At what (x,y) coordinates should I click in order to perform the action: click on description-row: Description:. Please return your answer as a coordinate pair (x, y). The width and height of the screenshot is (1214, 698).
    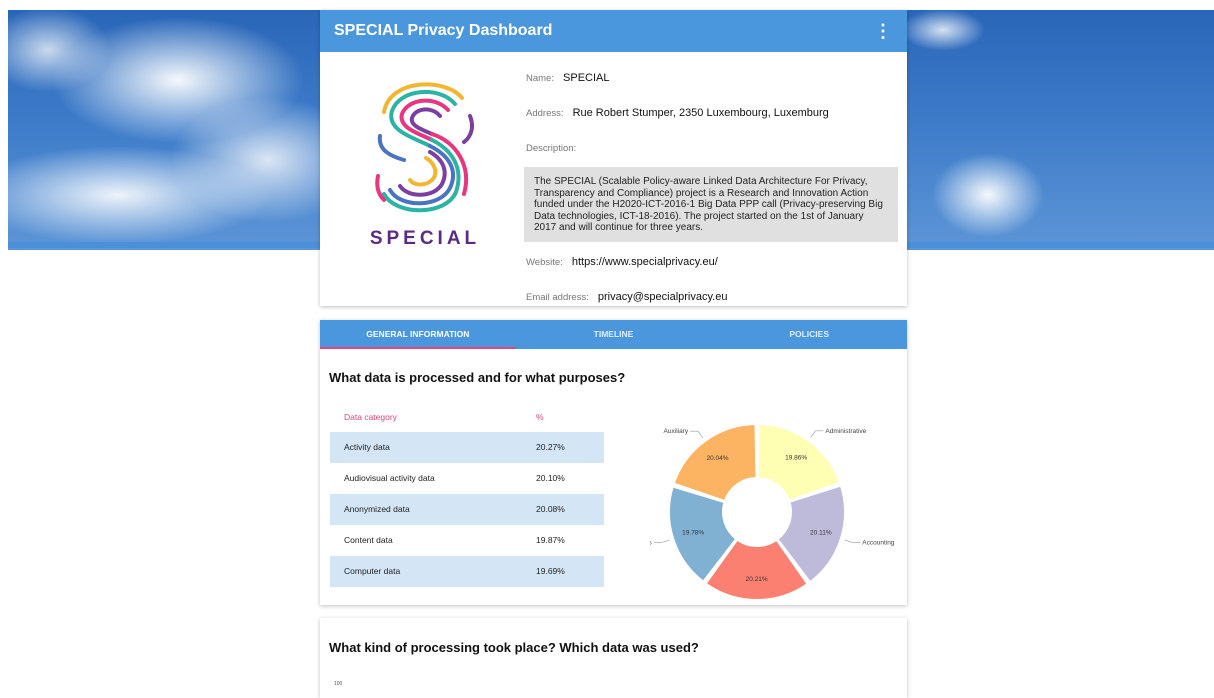
    Looking at the image, I should click on (712, 148).